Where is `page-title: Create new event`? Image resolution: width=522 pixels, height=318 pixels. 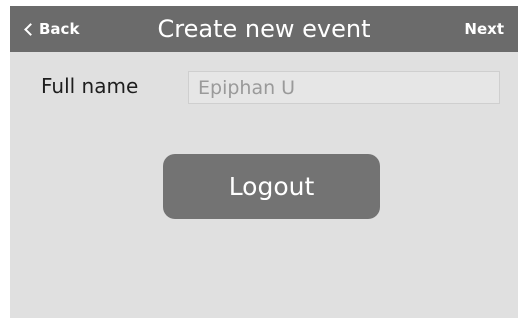 page-title: Create new event is located at coordinates (264, 29).